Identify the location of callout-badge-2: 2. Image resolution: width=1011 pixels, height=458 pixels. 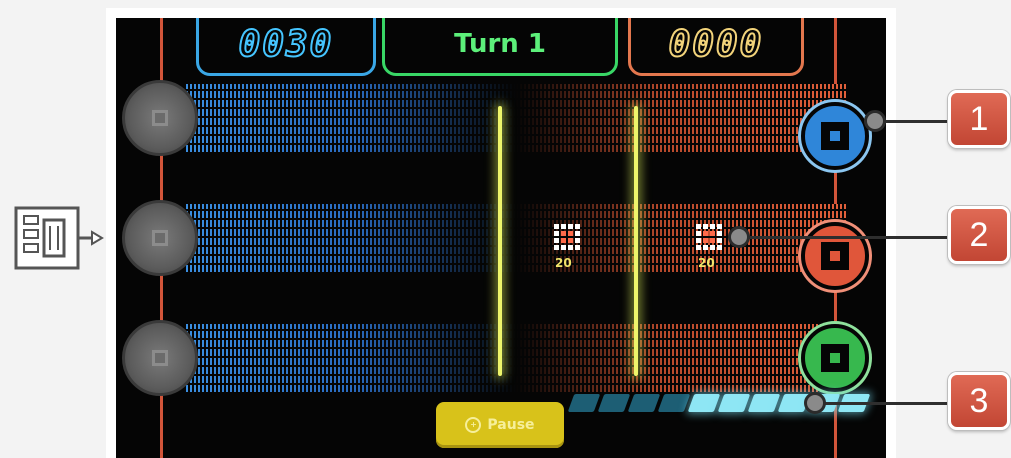
(979, 235).